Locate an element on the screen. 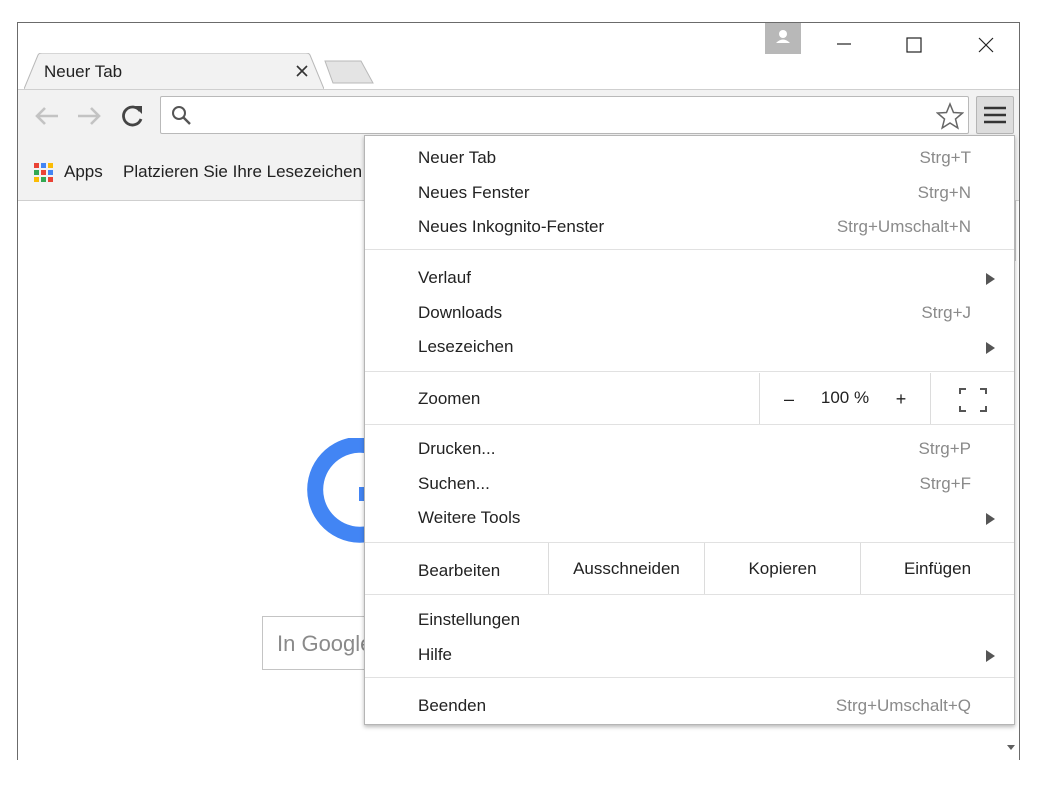  zoom-controls: – 100 % + is located at coordinates (845, 399).